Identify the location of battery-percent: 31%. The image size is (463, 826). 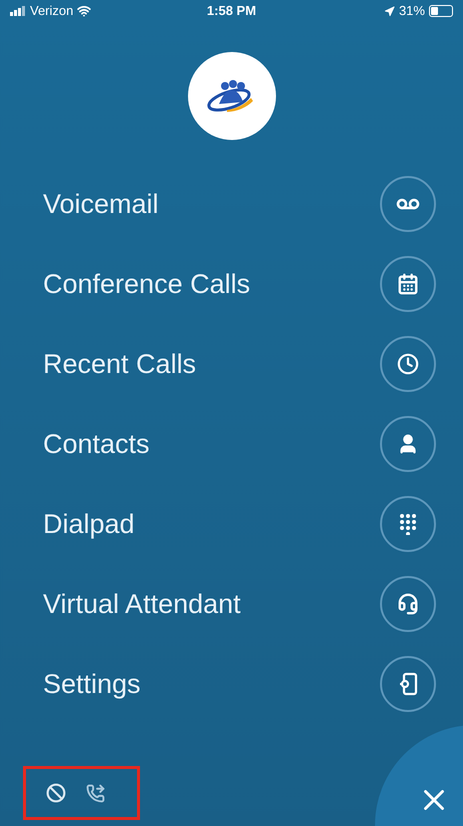
(411, 11).